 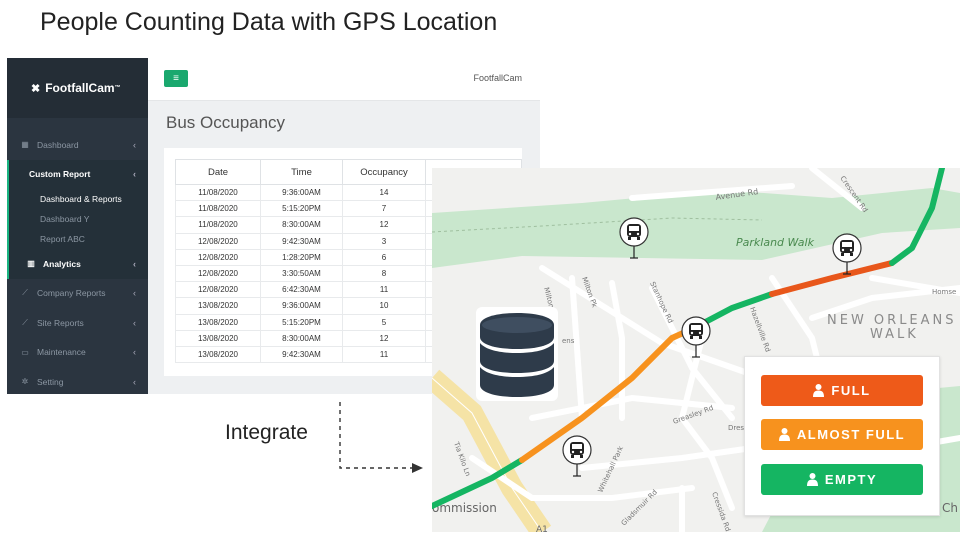 I want to click on occupancy-legend: FULL ALMOST FULL EMPTY, so click(x=842, y=436).